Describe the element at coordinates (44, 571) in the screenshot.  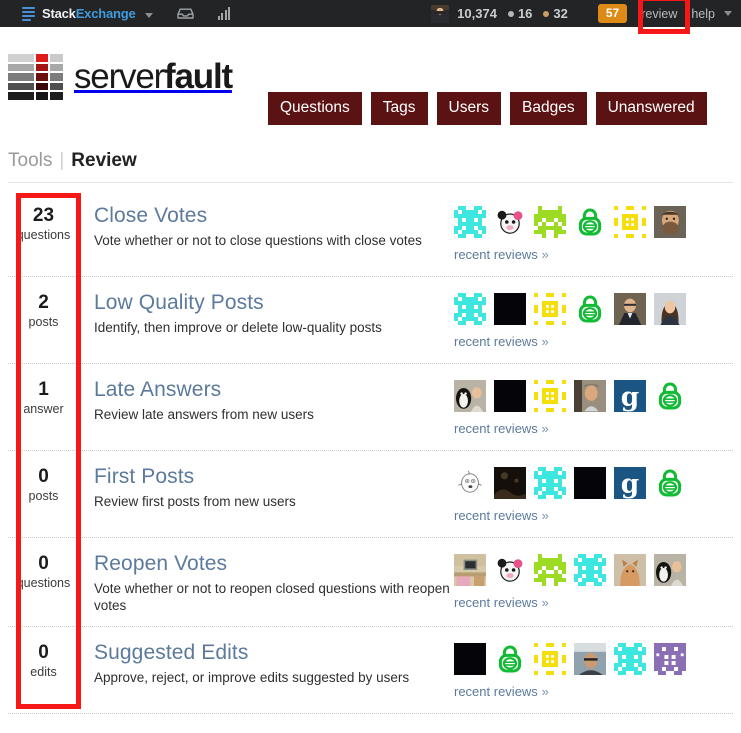
I see `review-count-cell: 0 questions` at that location.